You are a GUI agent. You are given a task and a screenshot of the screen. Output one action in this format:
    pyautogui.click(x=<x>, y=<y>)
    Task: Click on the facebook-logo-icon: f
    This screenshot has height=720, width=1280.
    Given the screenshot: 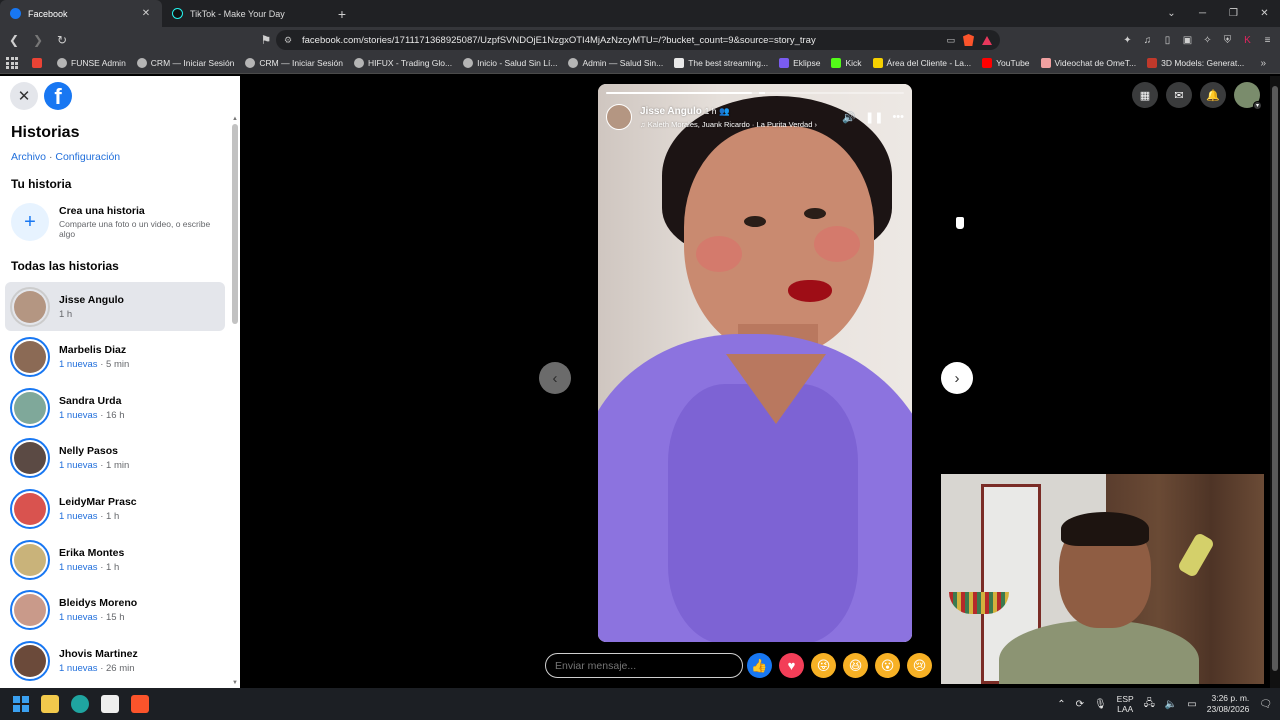 What is the action you would take?
    pyautogui.click(x=58, y=96)
    